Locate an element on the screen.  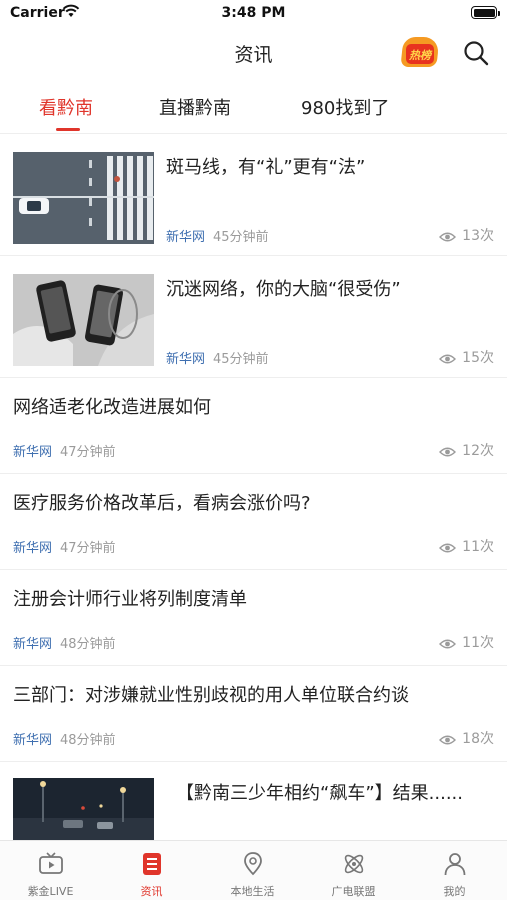
bottom-tab-bar: 紫金LIVE 资讯 本地生活 广电联盟 我的 is located at coordinates (253, 870).